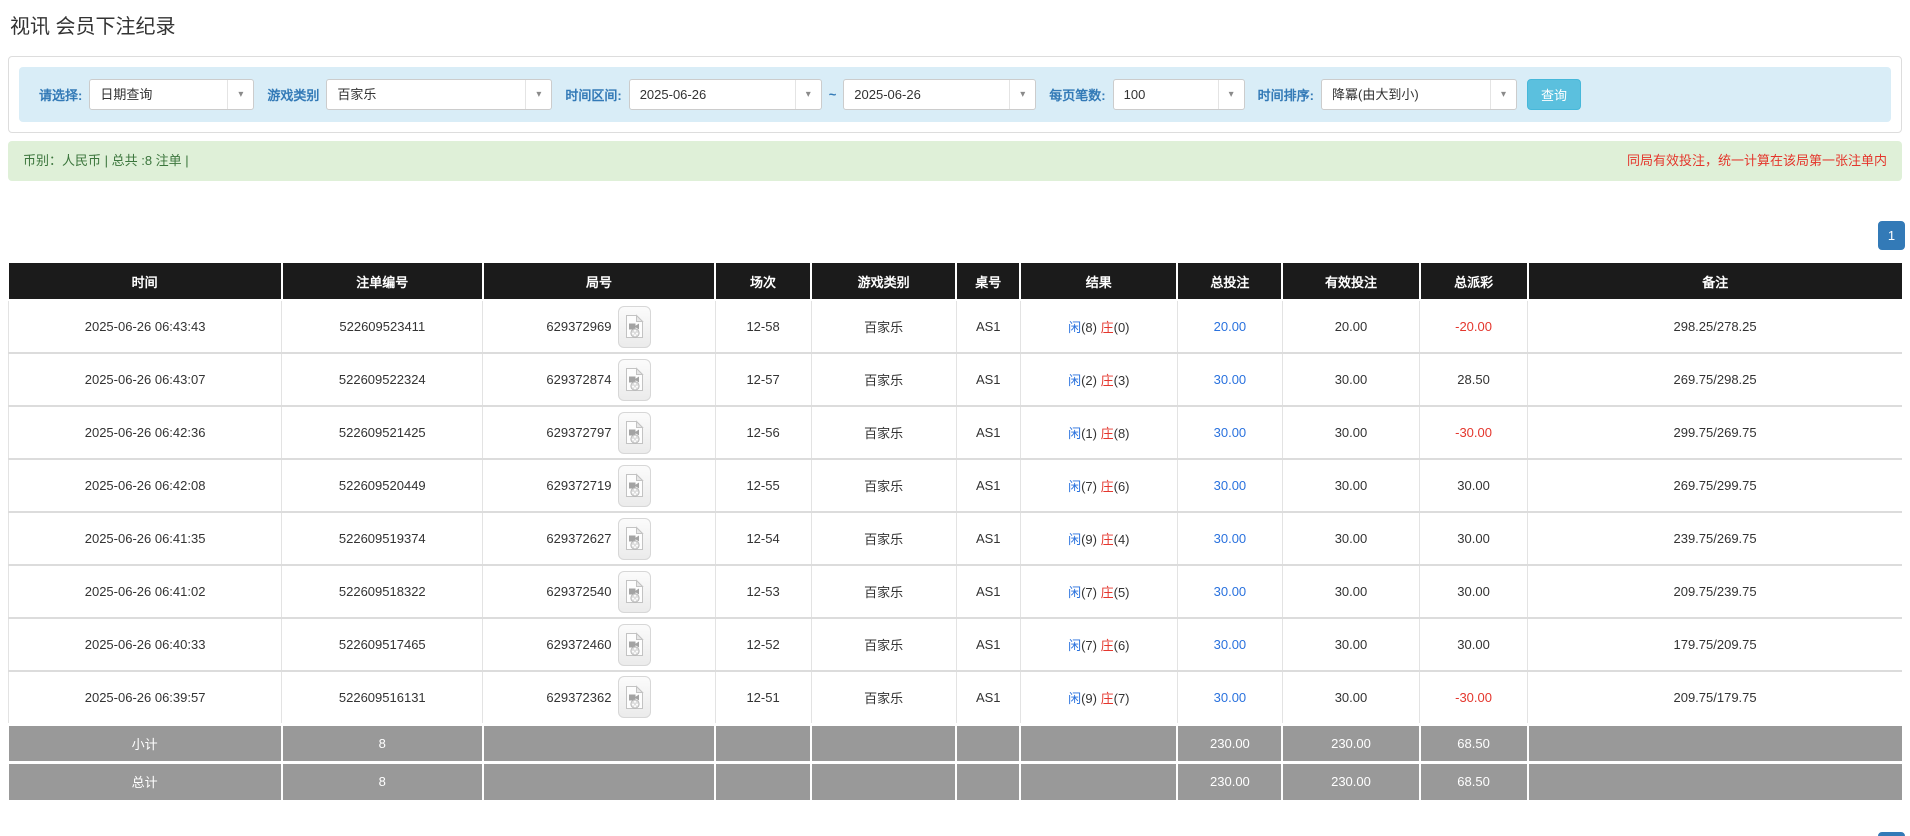 The image size is (1910, 836). Describe the element at coordinates (1077, 95) in the screenshot. I see `page-size-label: 每页笔数:` at that location.